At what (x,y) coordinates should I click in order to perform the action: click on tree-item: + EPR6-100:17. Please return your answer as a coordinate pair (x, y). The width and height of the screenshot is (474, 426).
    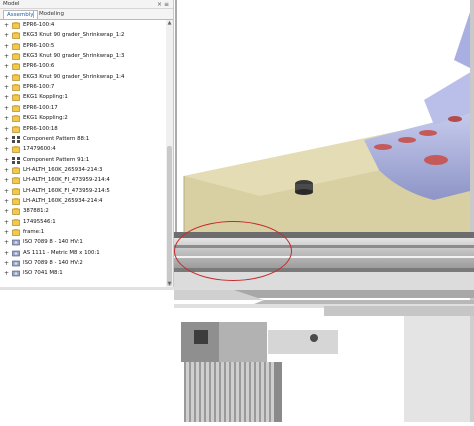
    Looking at the image, I should click on (83, 108).